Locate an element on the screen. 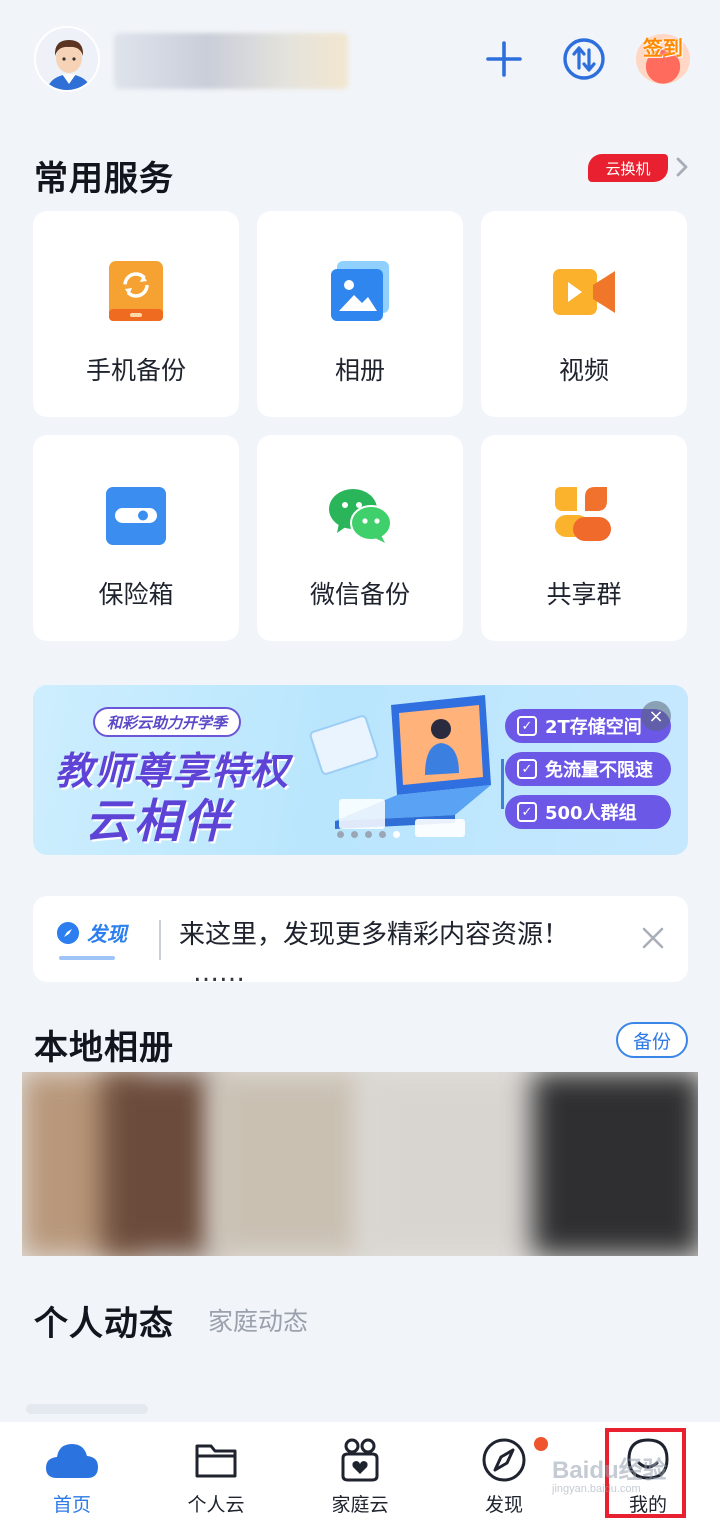  service-video: 视频 is located at coordinates (584, 314).